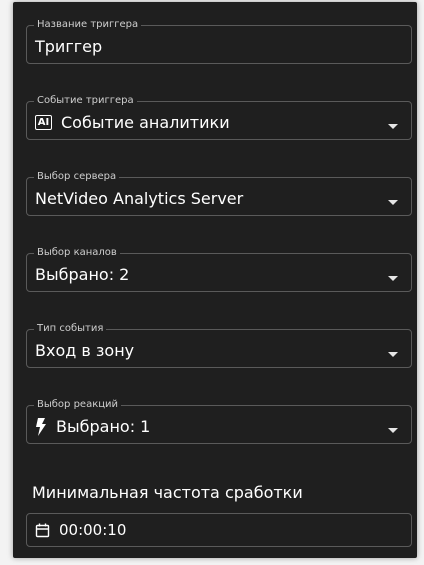  I want to click on trigger-name-field: Название триггера Триггер, so click(219, 42).